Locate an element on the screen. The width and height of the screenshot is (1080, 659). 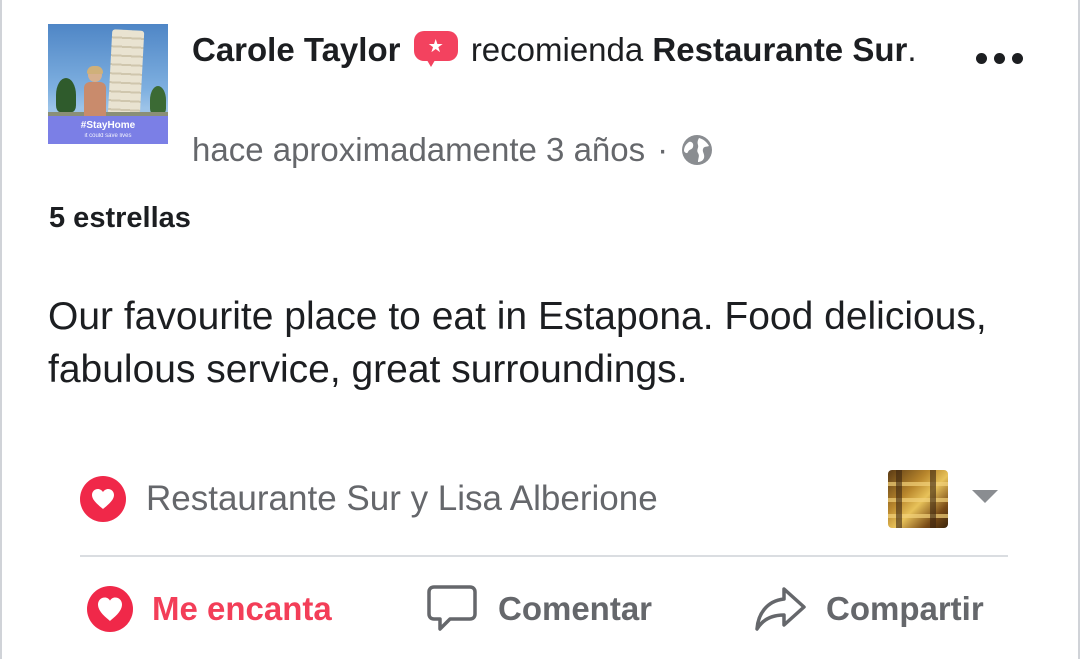
page-name-link: Restaurante Sur is located at coordinates (779, 49).